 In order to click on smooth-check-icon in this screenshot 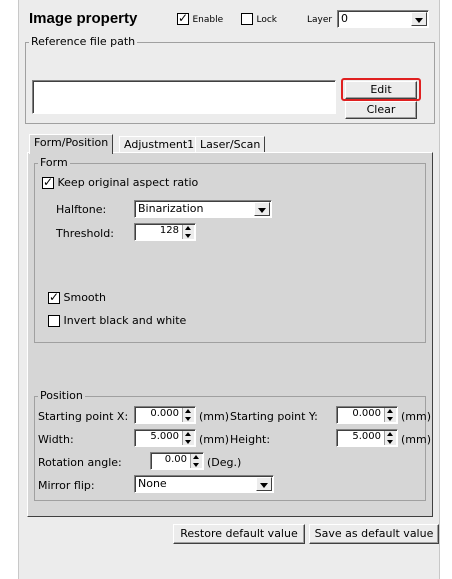, I will do `click(54, 297)`.